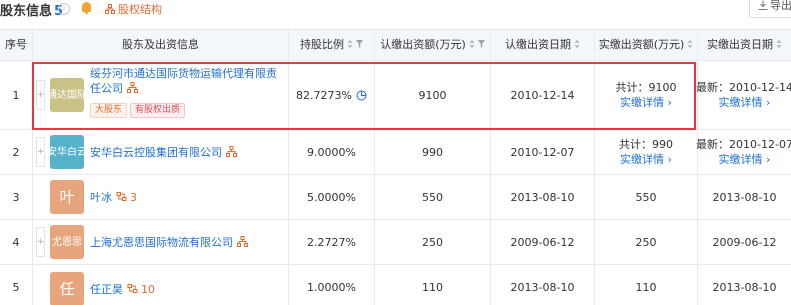 Image resolution: width=791 pixels, height=305 pixels. I want to click on download-icon, so click(763, 5).